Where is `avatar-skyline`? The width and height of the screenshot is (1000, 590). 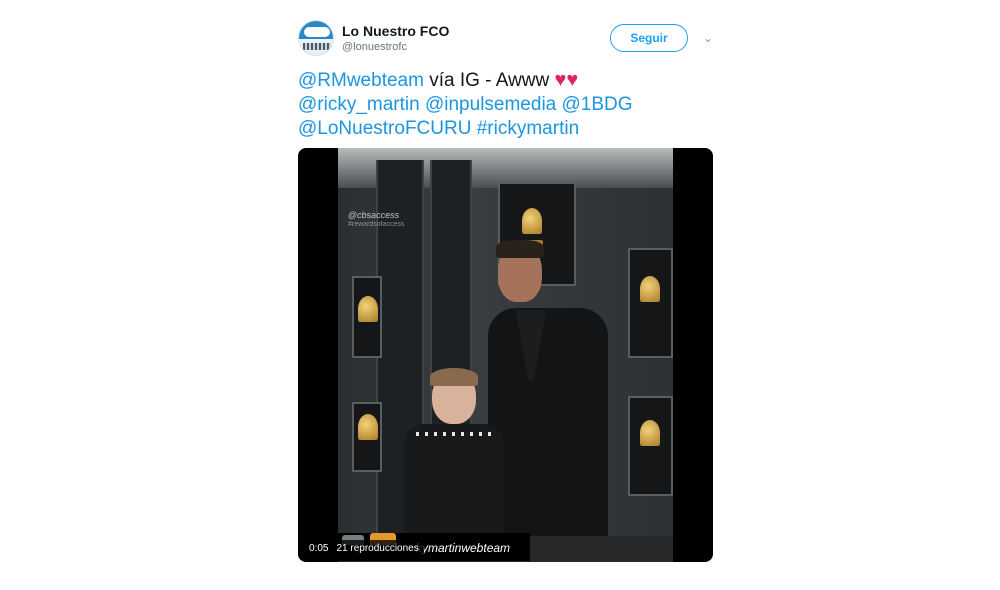 avatar-skyline is located at coordinates (317, 46).